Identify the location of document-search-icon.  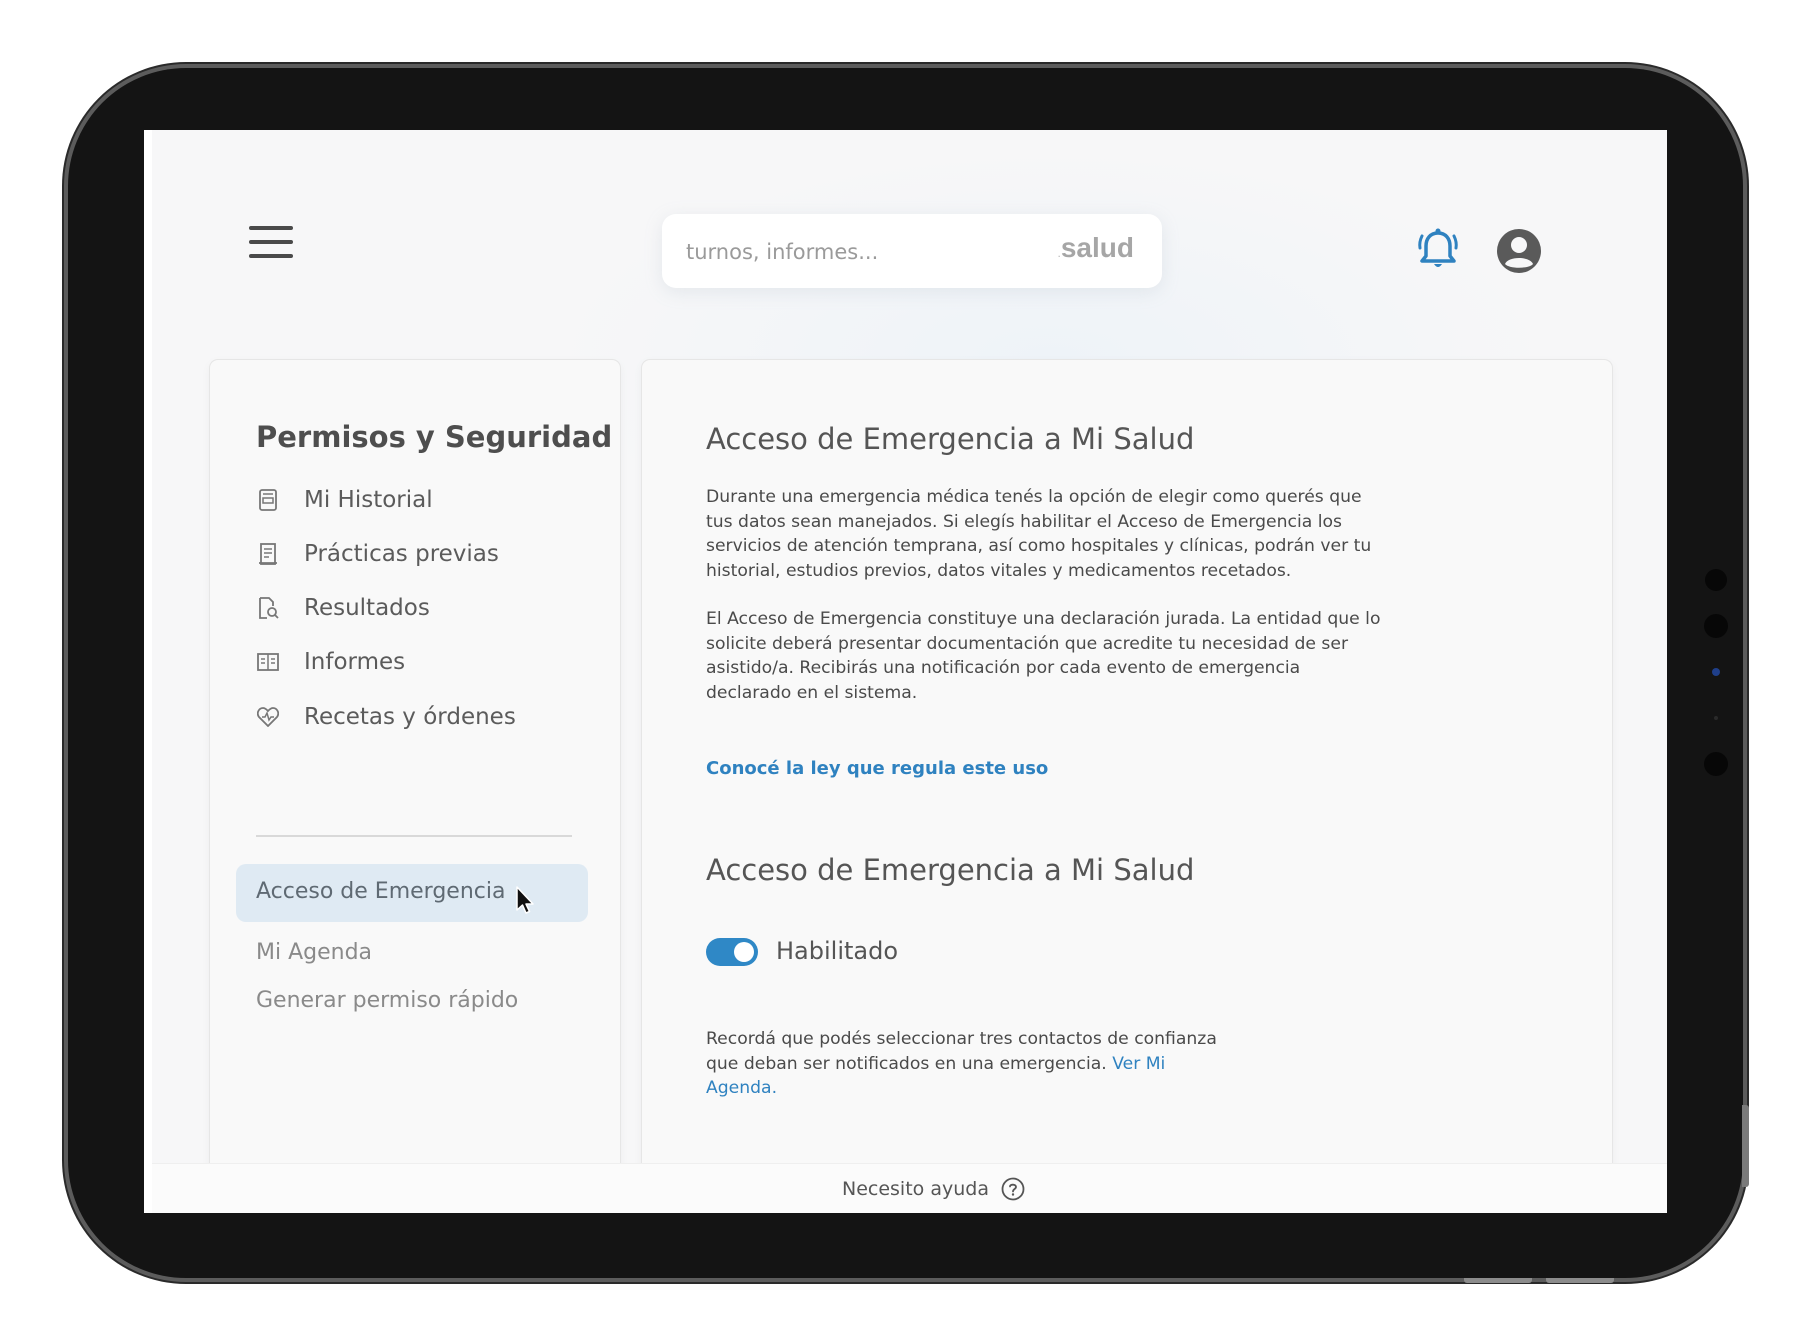
(268, 608).